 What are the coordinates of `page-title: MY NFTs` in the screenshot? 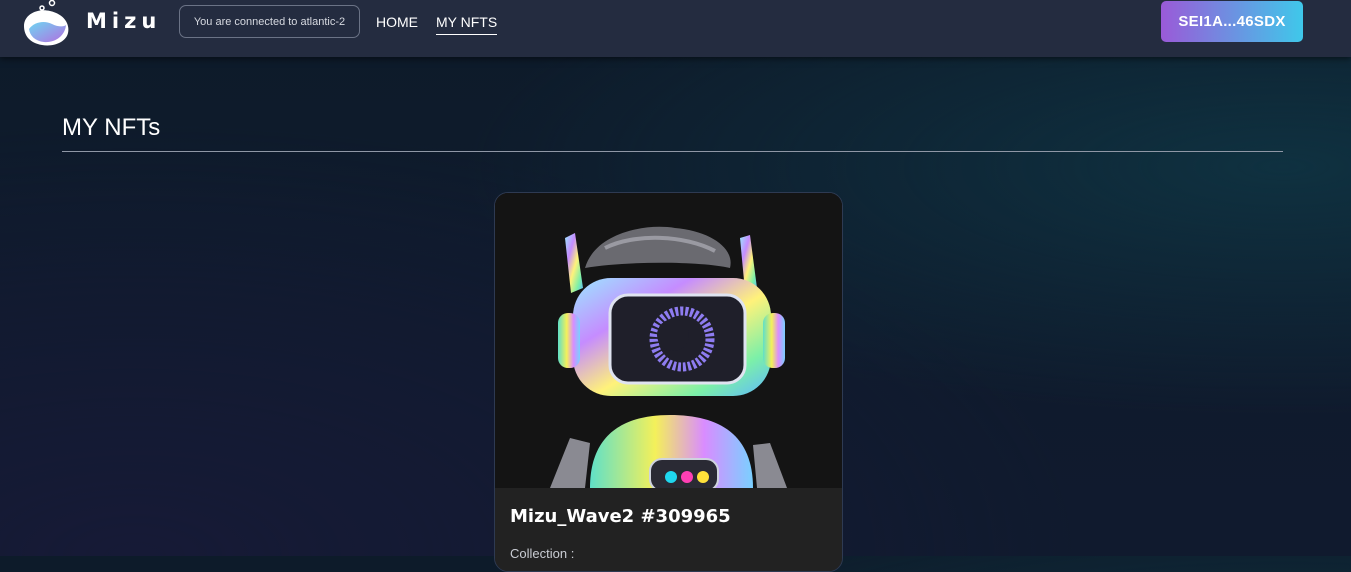 It's located at (111, 127).